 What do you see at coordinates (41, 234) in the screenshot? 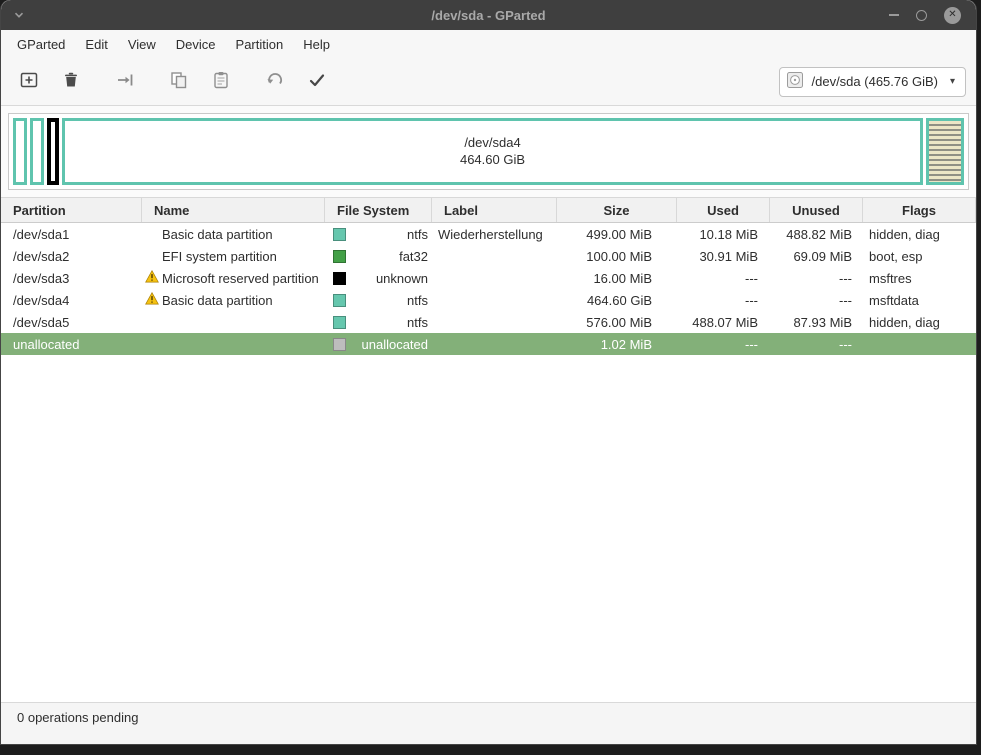
I see `partition-cell: /dev/sda1` at bounding box center [41, 234].